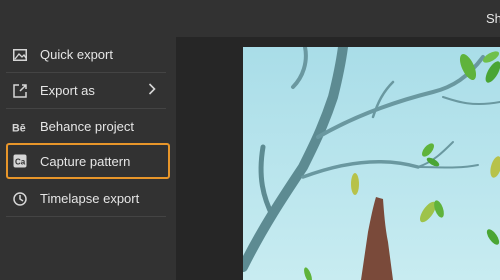 The height and width of the screenshot is (280, 500). What do you see at coordinates (76, 54) in the screenshot?
I see `menu-item-label: Quick export` at bounding box center [76, 54].